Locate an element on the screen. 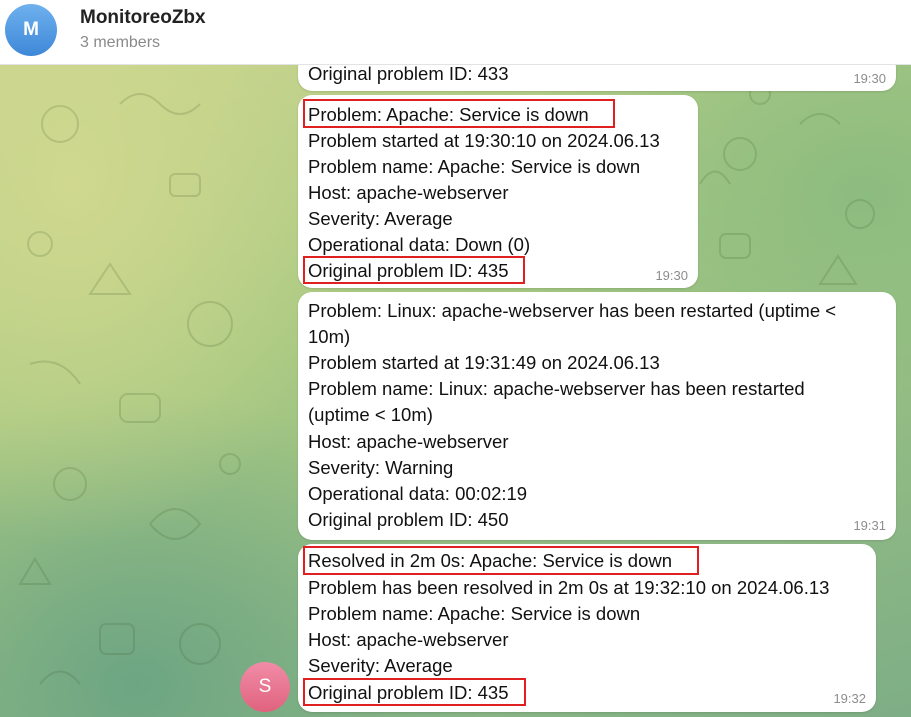 Image resolution: width=911 pixels, height=717 pixels. member-count: 3 members is located at coordinates (120, 42).